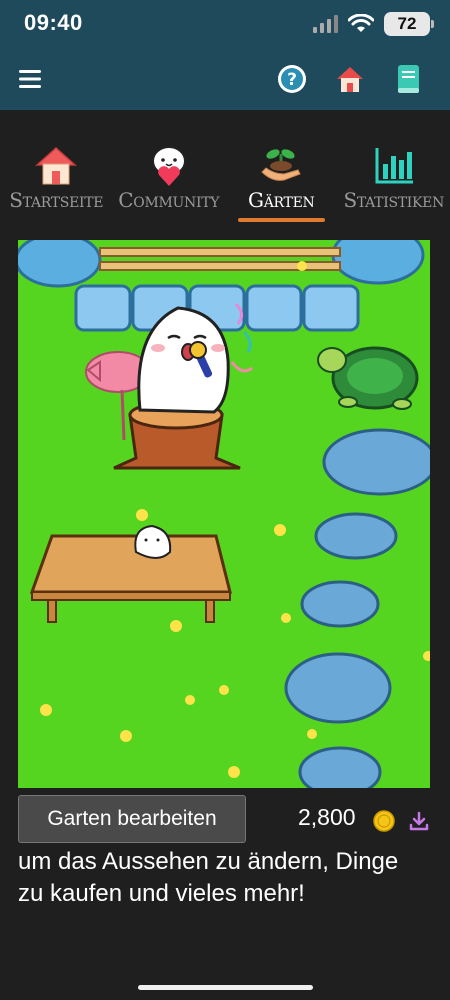 This screenshot has width=450, height=1000. I want to click on status-bar: 09:40 72, so click(225, 24).